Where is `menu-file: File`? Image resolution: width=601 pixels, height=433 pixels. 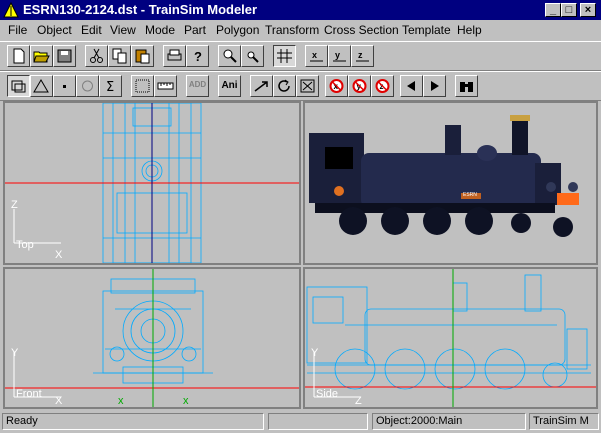
menu-file: File is located at coordinates (17, 30).